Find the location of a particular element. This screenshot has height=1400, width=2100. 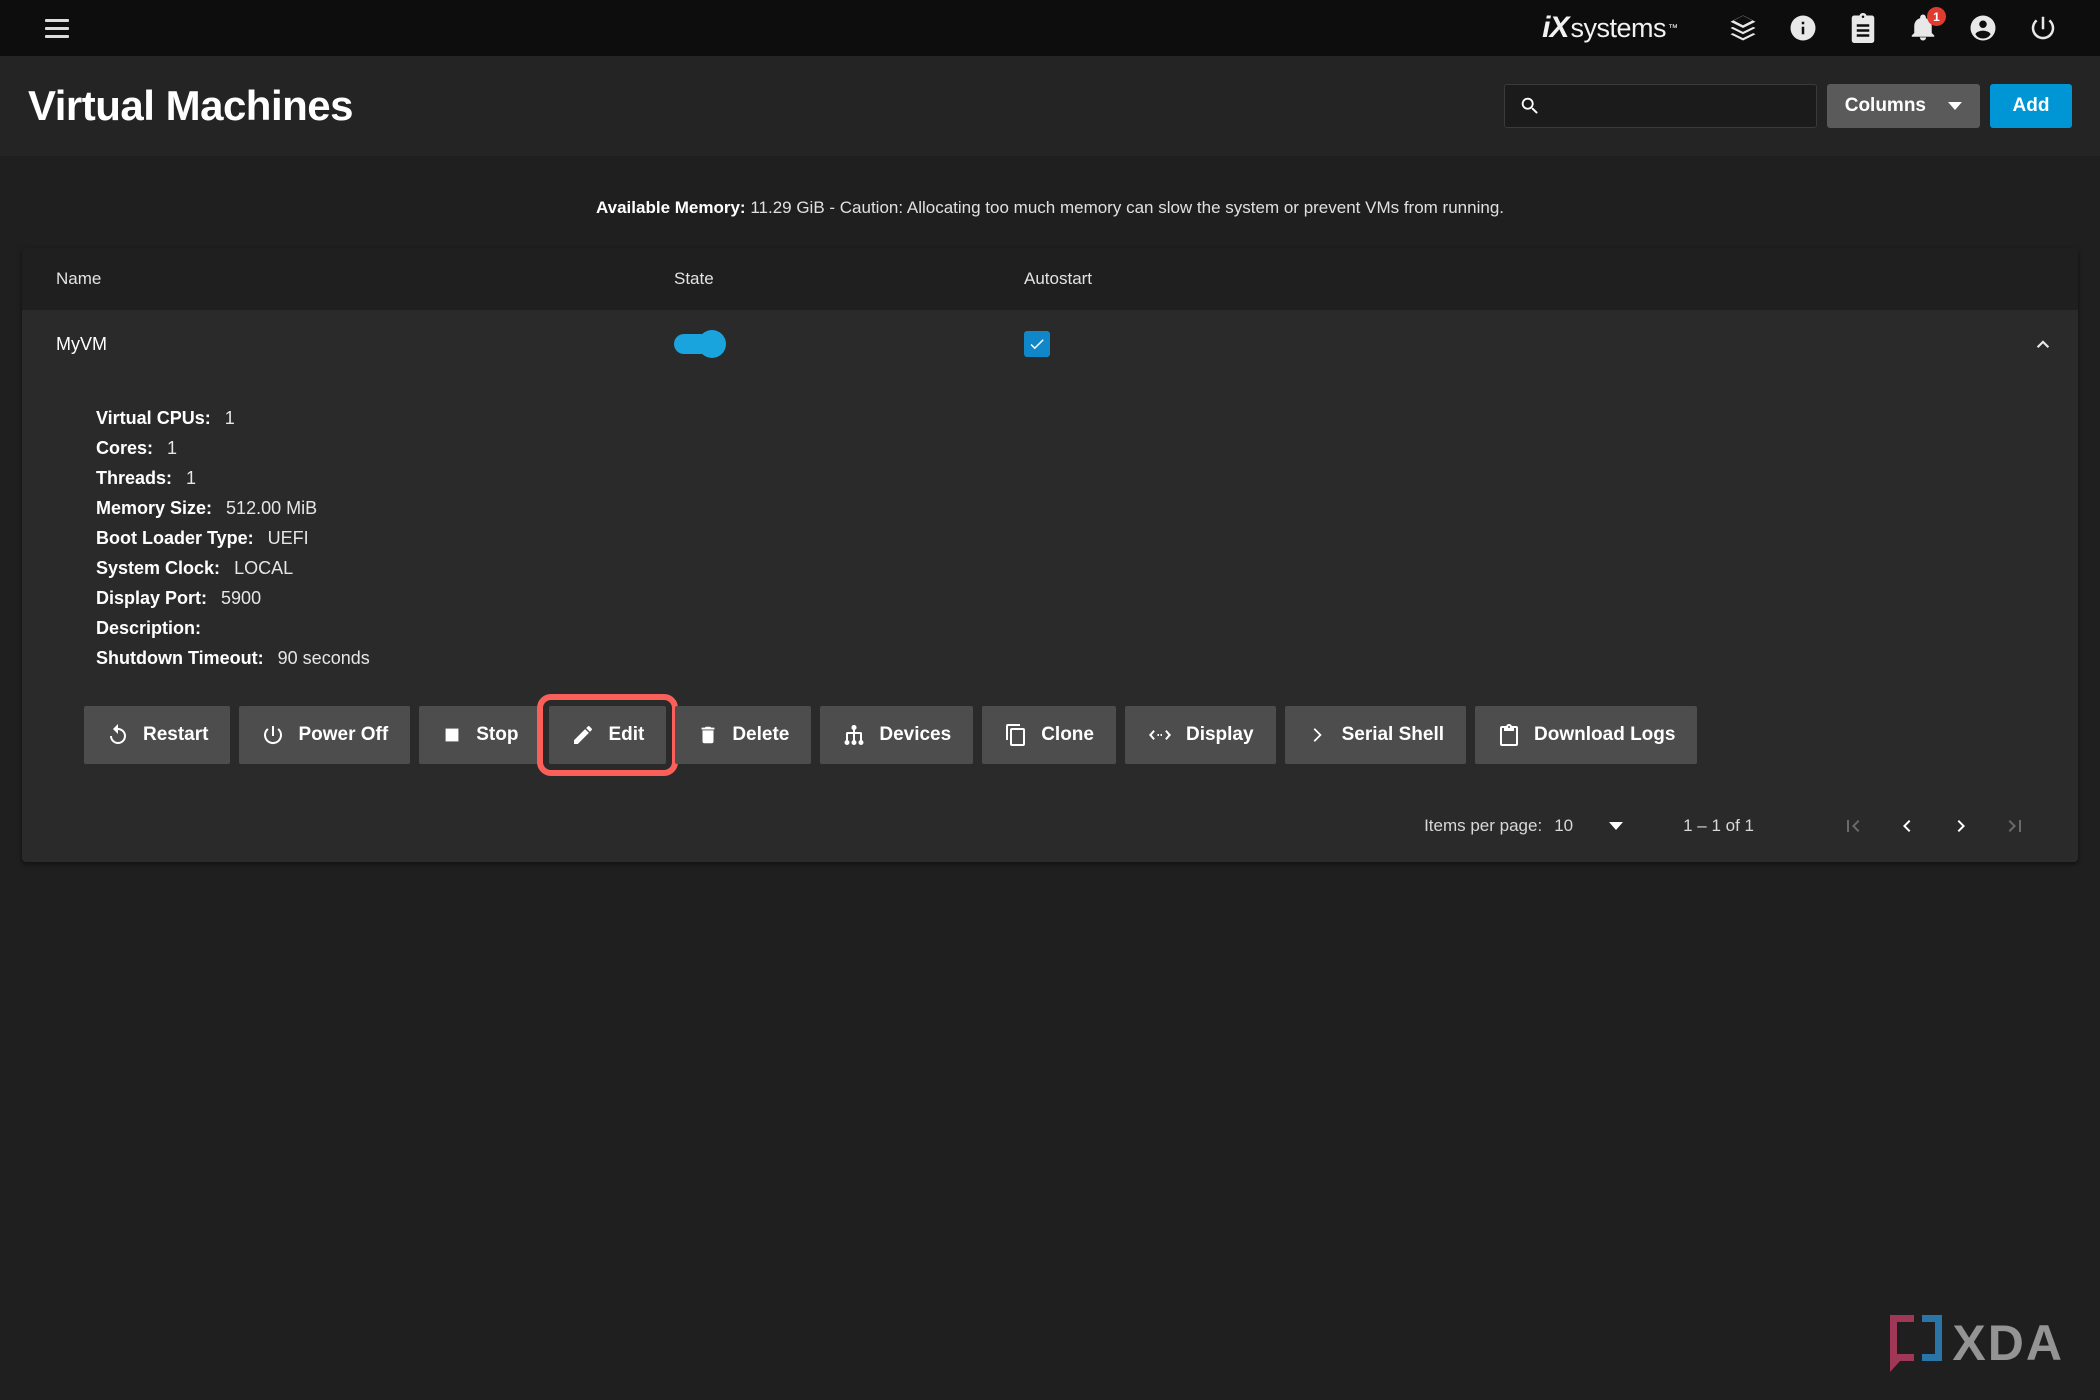

last-page-icon is located at coordinates (2014, 826).